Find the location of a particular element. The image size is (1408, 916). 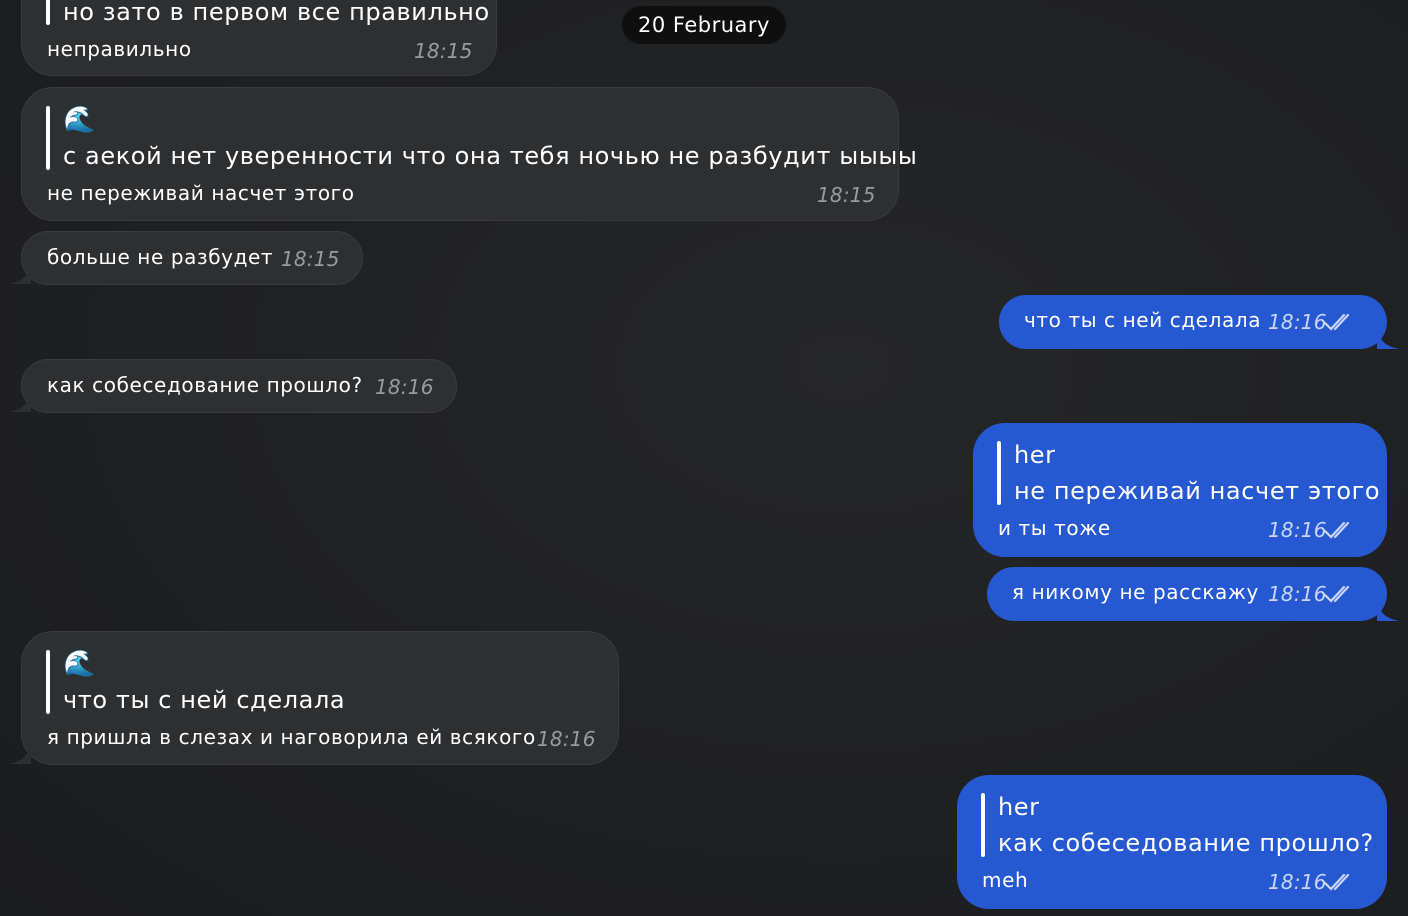

message-outgoing: я никому не расскажу 18:16 is located at coordinates (1187, 594).